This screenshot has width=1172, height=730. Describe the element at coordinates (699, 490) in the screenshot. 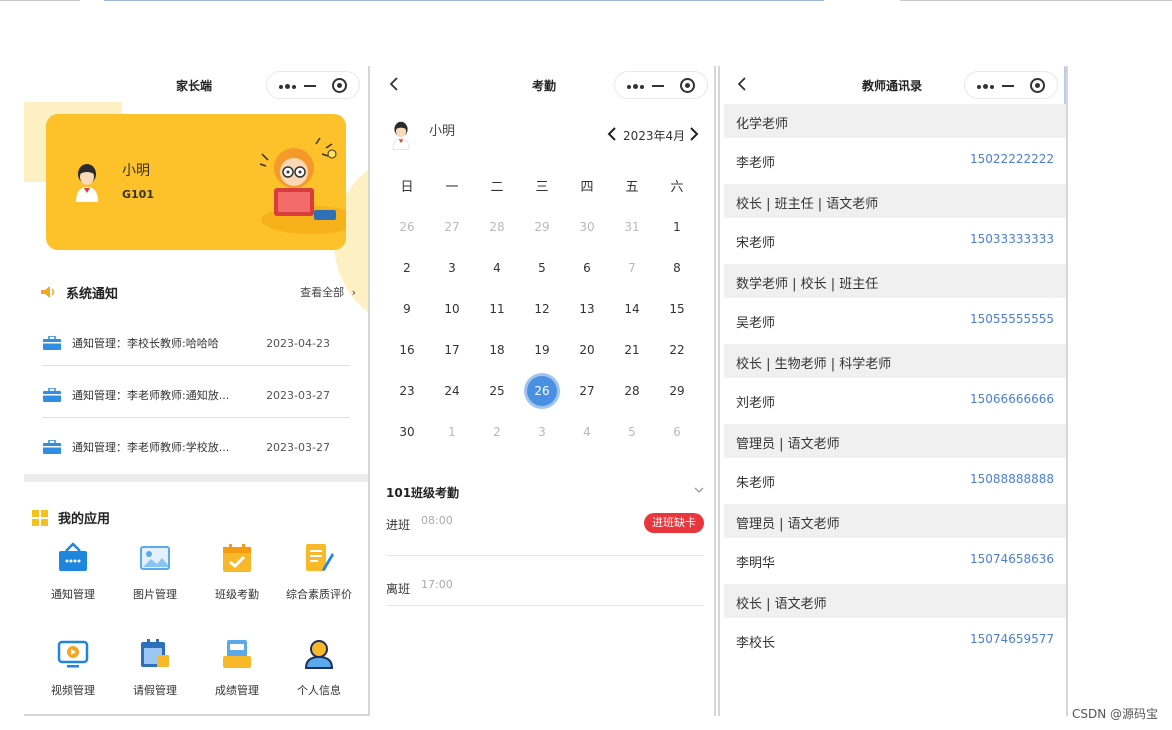

I see `chevron-down-icon` at that location.